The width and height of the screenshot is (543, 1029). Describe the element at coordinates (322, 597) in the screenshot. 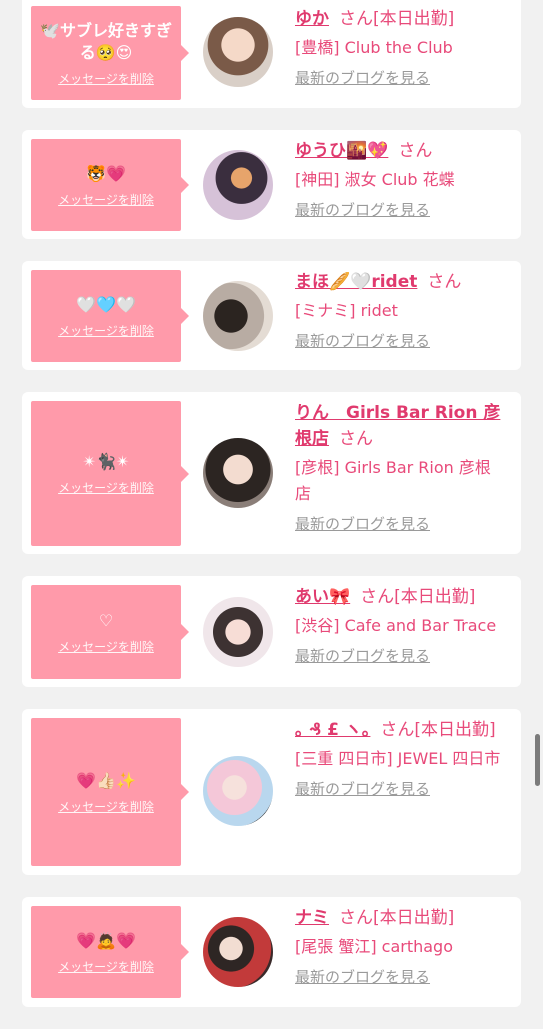

I see `cast-name-link: あい🎀` at that location.